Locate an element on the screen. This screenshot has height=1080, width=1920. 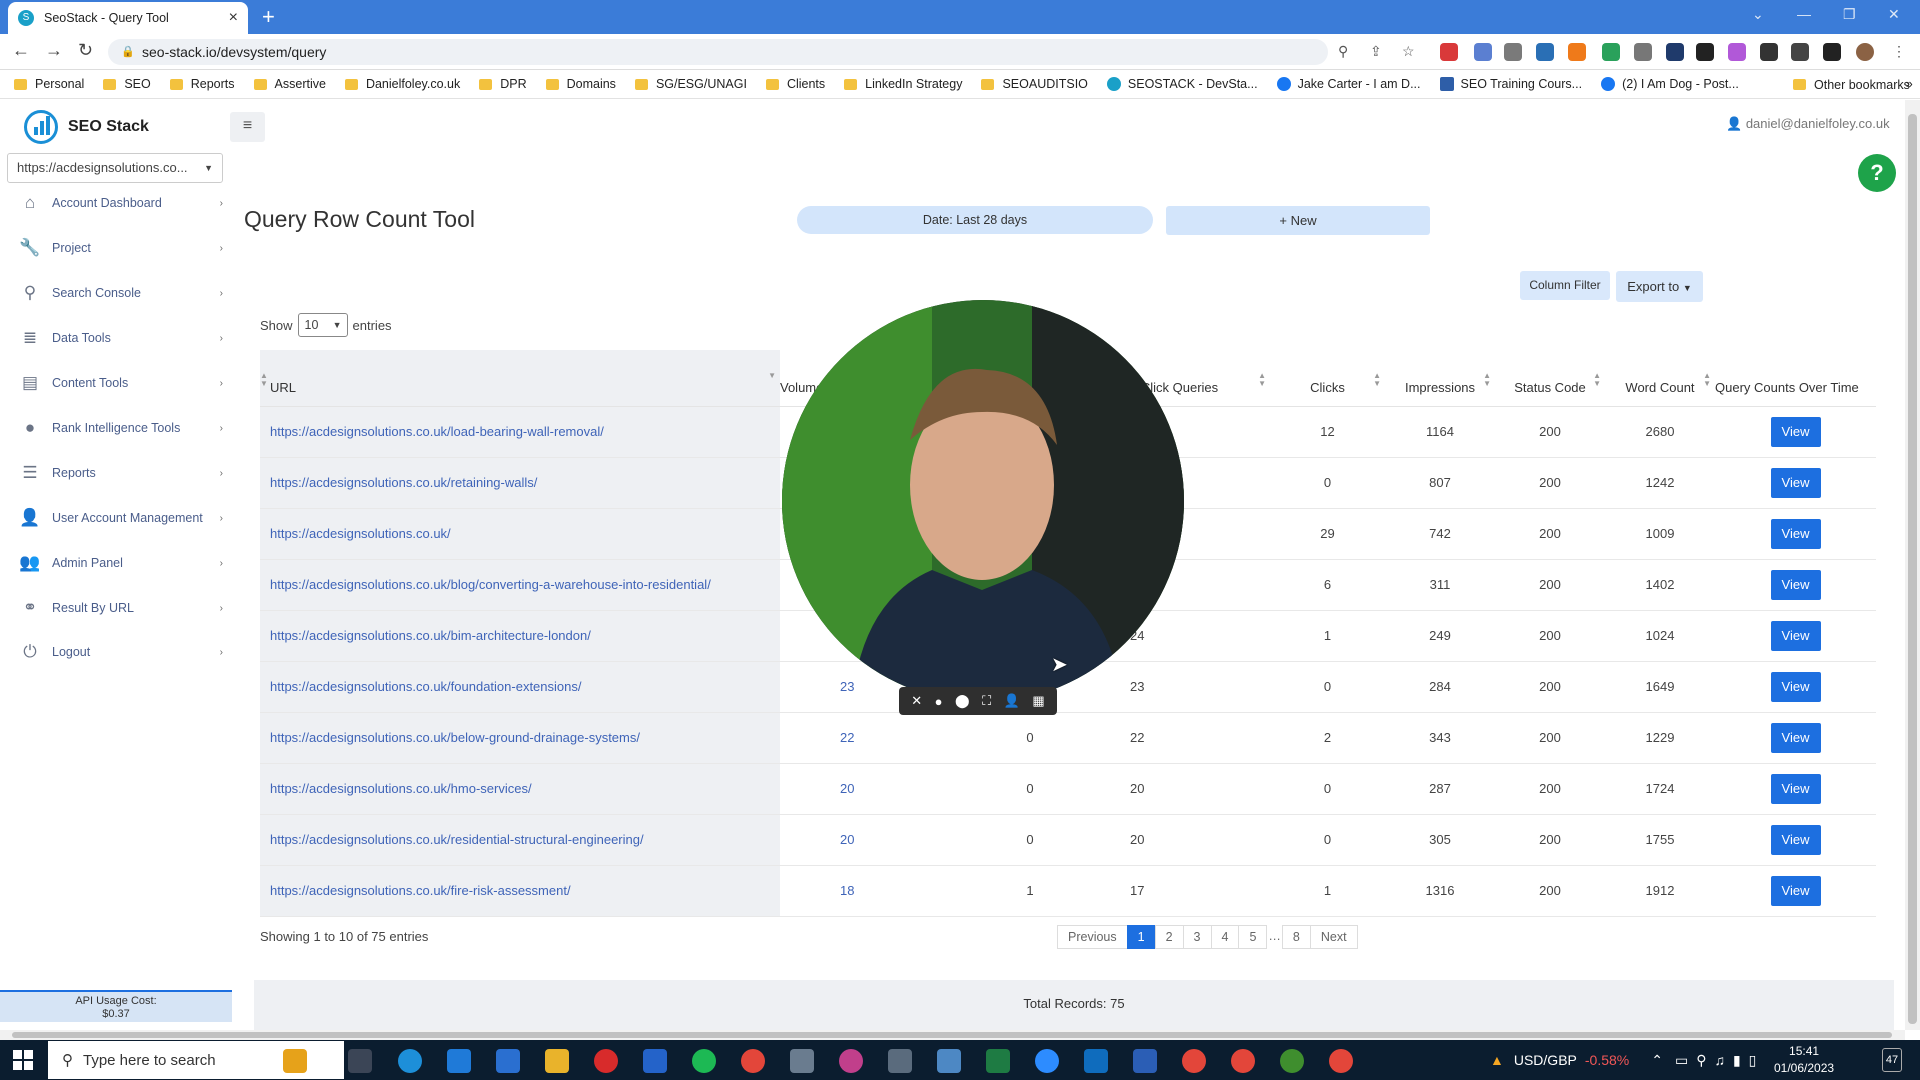
zoom-icon is located at coordinates (1047, 1061).